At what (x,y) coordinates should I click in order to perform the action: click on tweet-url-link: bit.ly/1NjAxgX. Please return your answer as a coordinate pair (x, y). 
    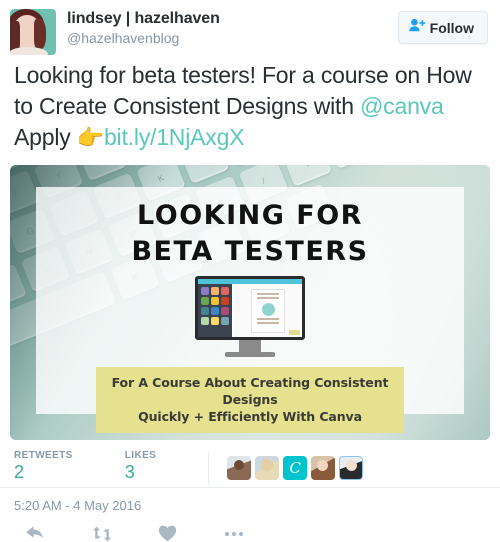
    Looking at the image, I should click on (174, 137).